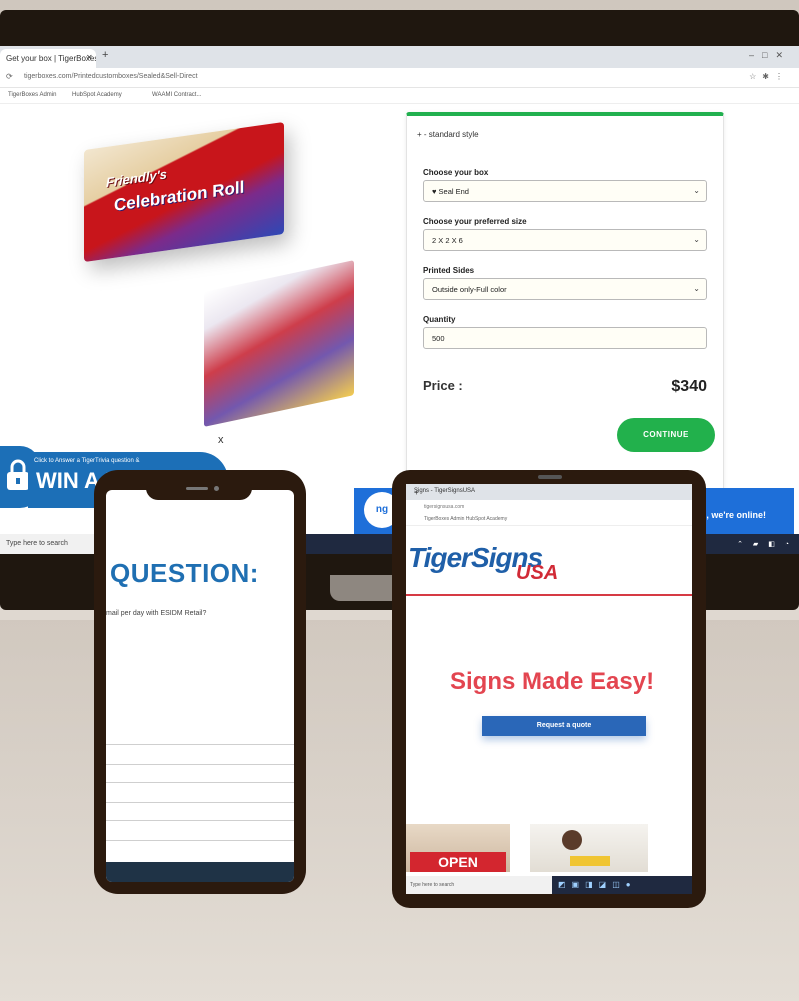 This screenshot has height=1001, width=799. What do you see at coordinates (549, 507) in the screenshot?
I see `tablet-address-bar: tigersignsusa.com` at bounding box center [549, 507].